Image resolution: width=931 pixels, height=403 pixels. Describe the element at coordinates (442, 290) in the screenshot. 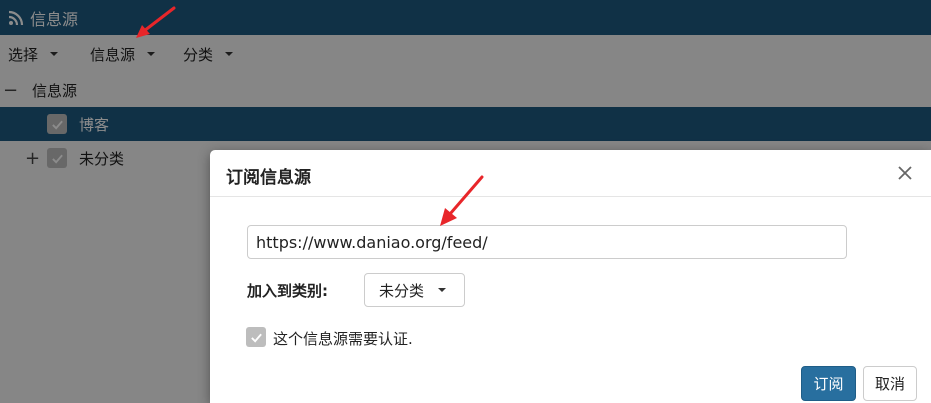

I see `caret-down-icon` at that location.